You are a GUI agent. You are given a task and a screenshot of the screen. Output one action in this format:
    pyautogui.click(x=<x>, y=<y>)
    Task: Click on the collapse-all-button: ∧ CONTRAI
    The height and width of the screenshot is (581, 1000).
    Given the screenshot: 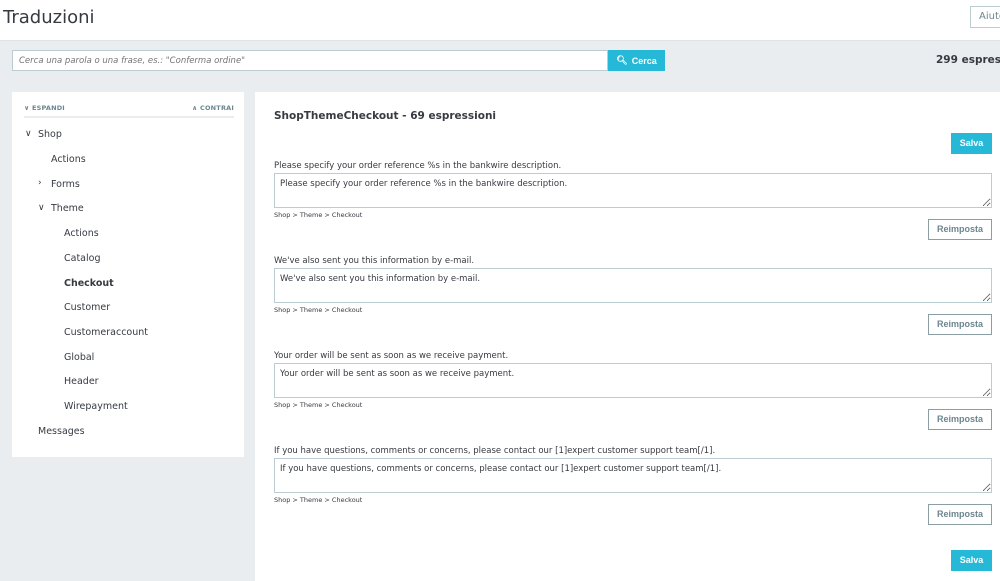 What is the action you would take?
    pyautogui.click(x=213, y=108)
    